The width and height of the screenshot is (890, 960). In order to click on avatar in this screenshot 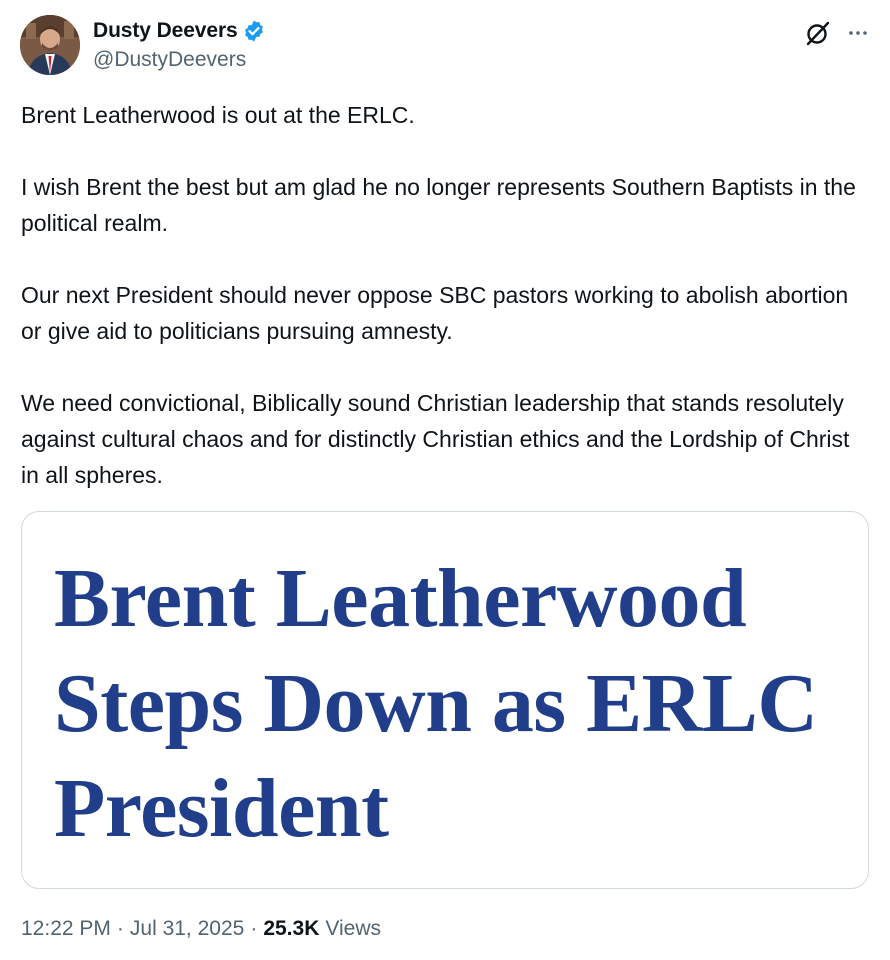, I will do `click(50, 45)`.